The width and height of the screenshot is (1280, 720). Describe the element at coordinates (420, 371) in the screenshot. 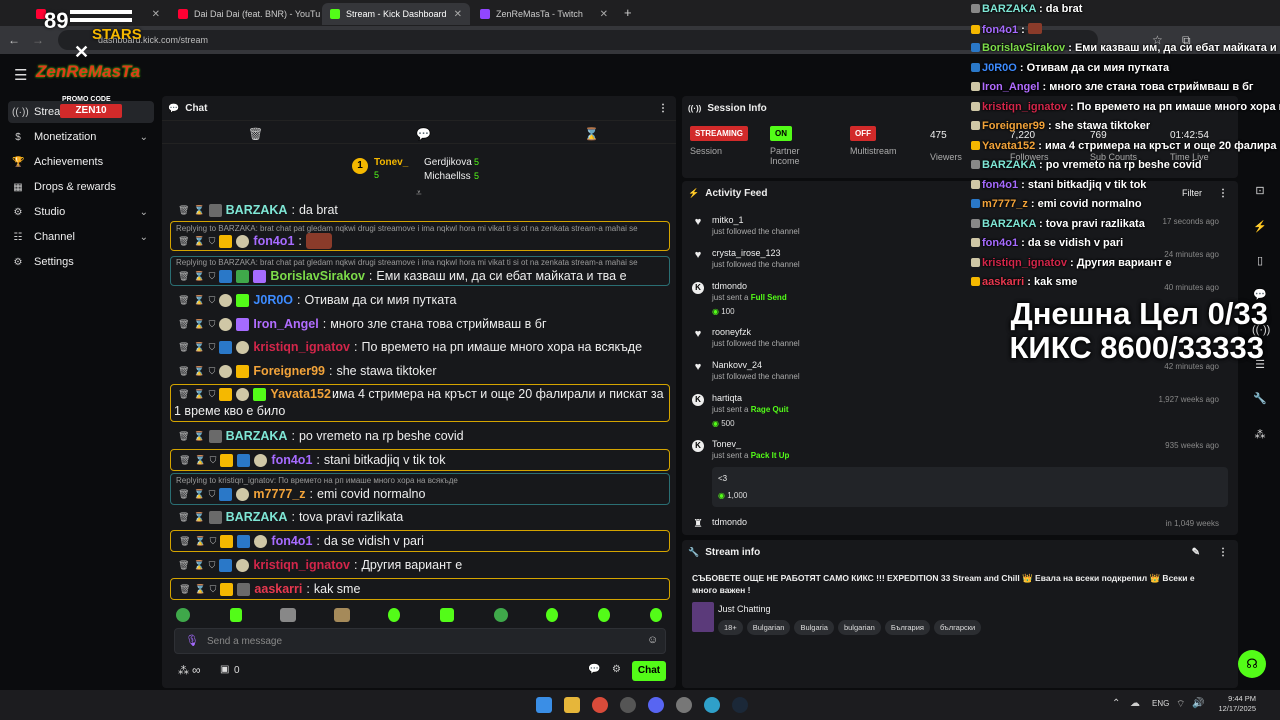

I see `chat-message: 🗑 ⌛ ⛉ Foreigner99: she stawa tiktoker` at that location.